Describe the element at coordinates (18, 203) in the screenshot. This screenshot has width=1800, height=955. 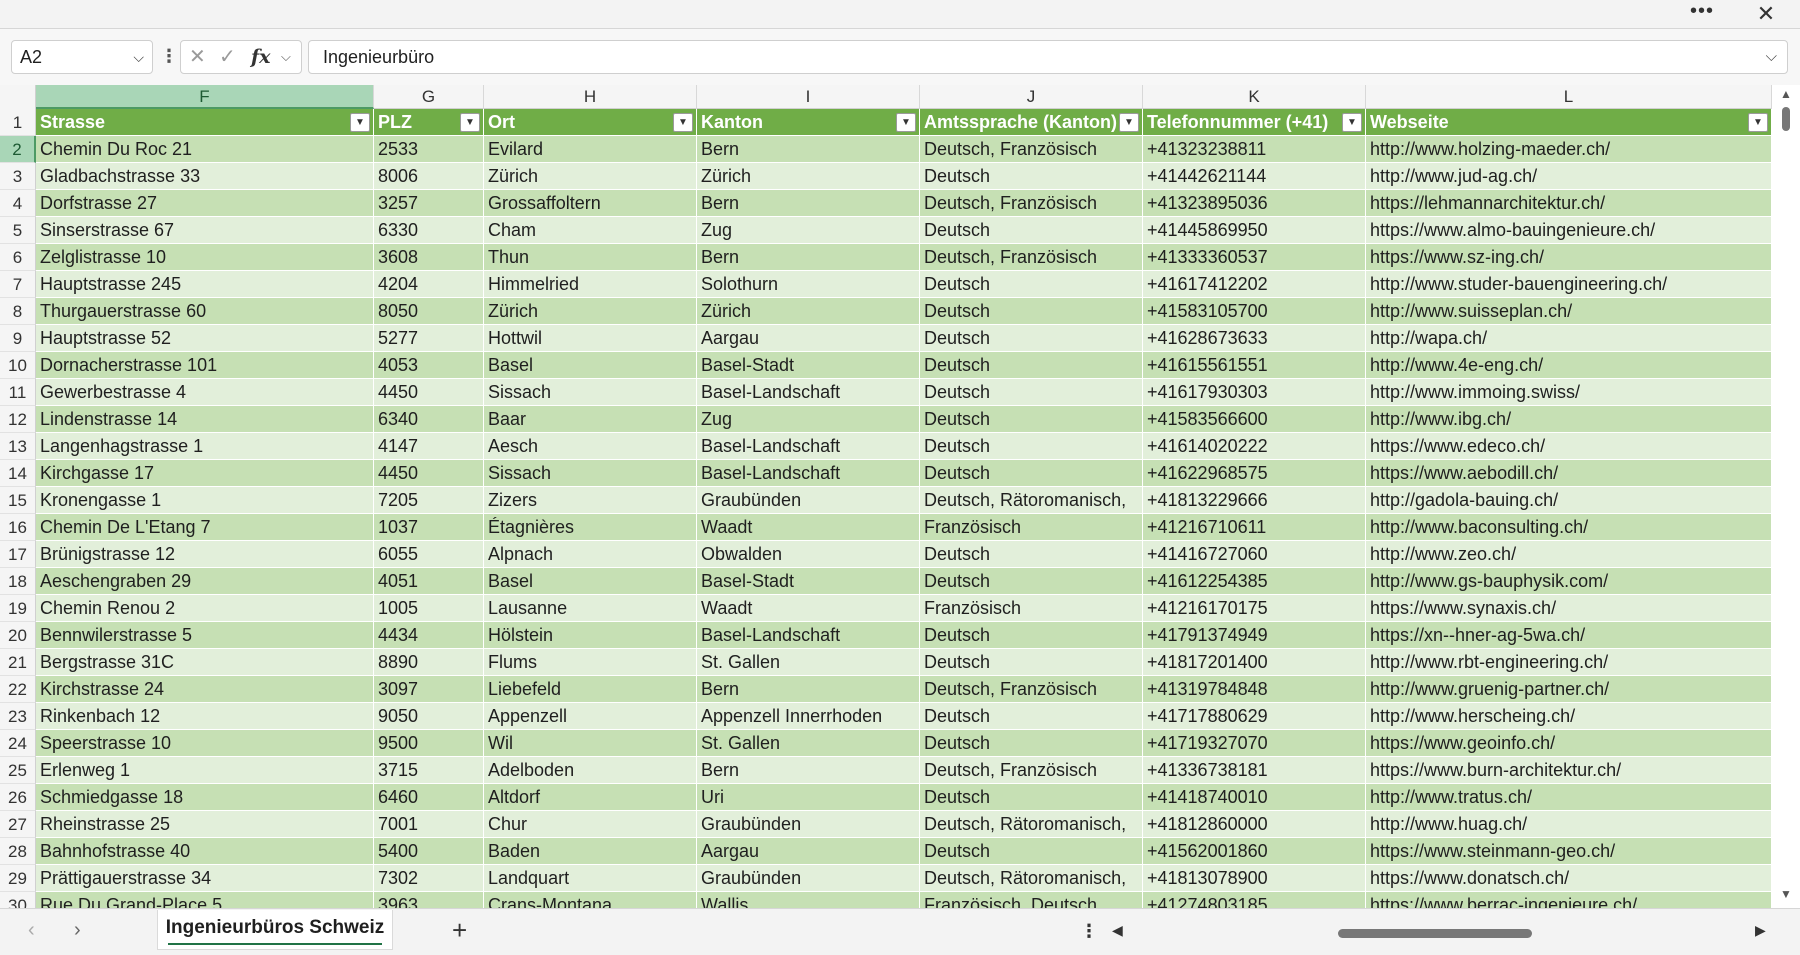
I see `row-header: 4` at that location.